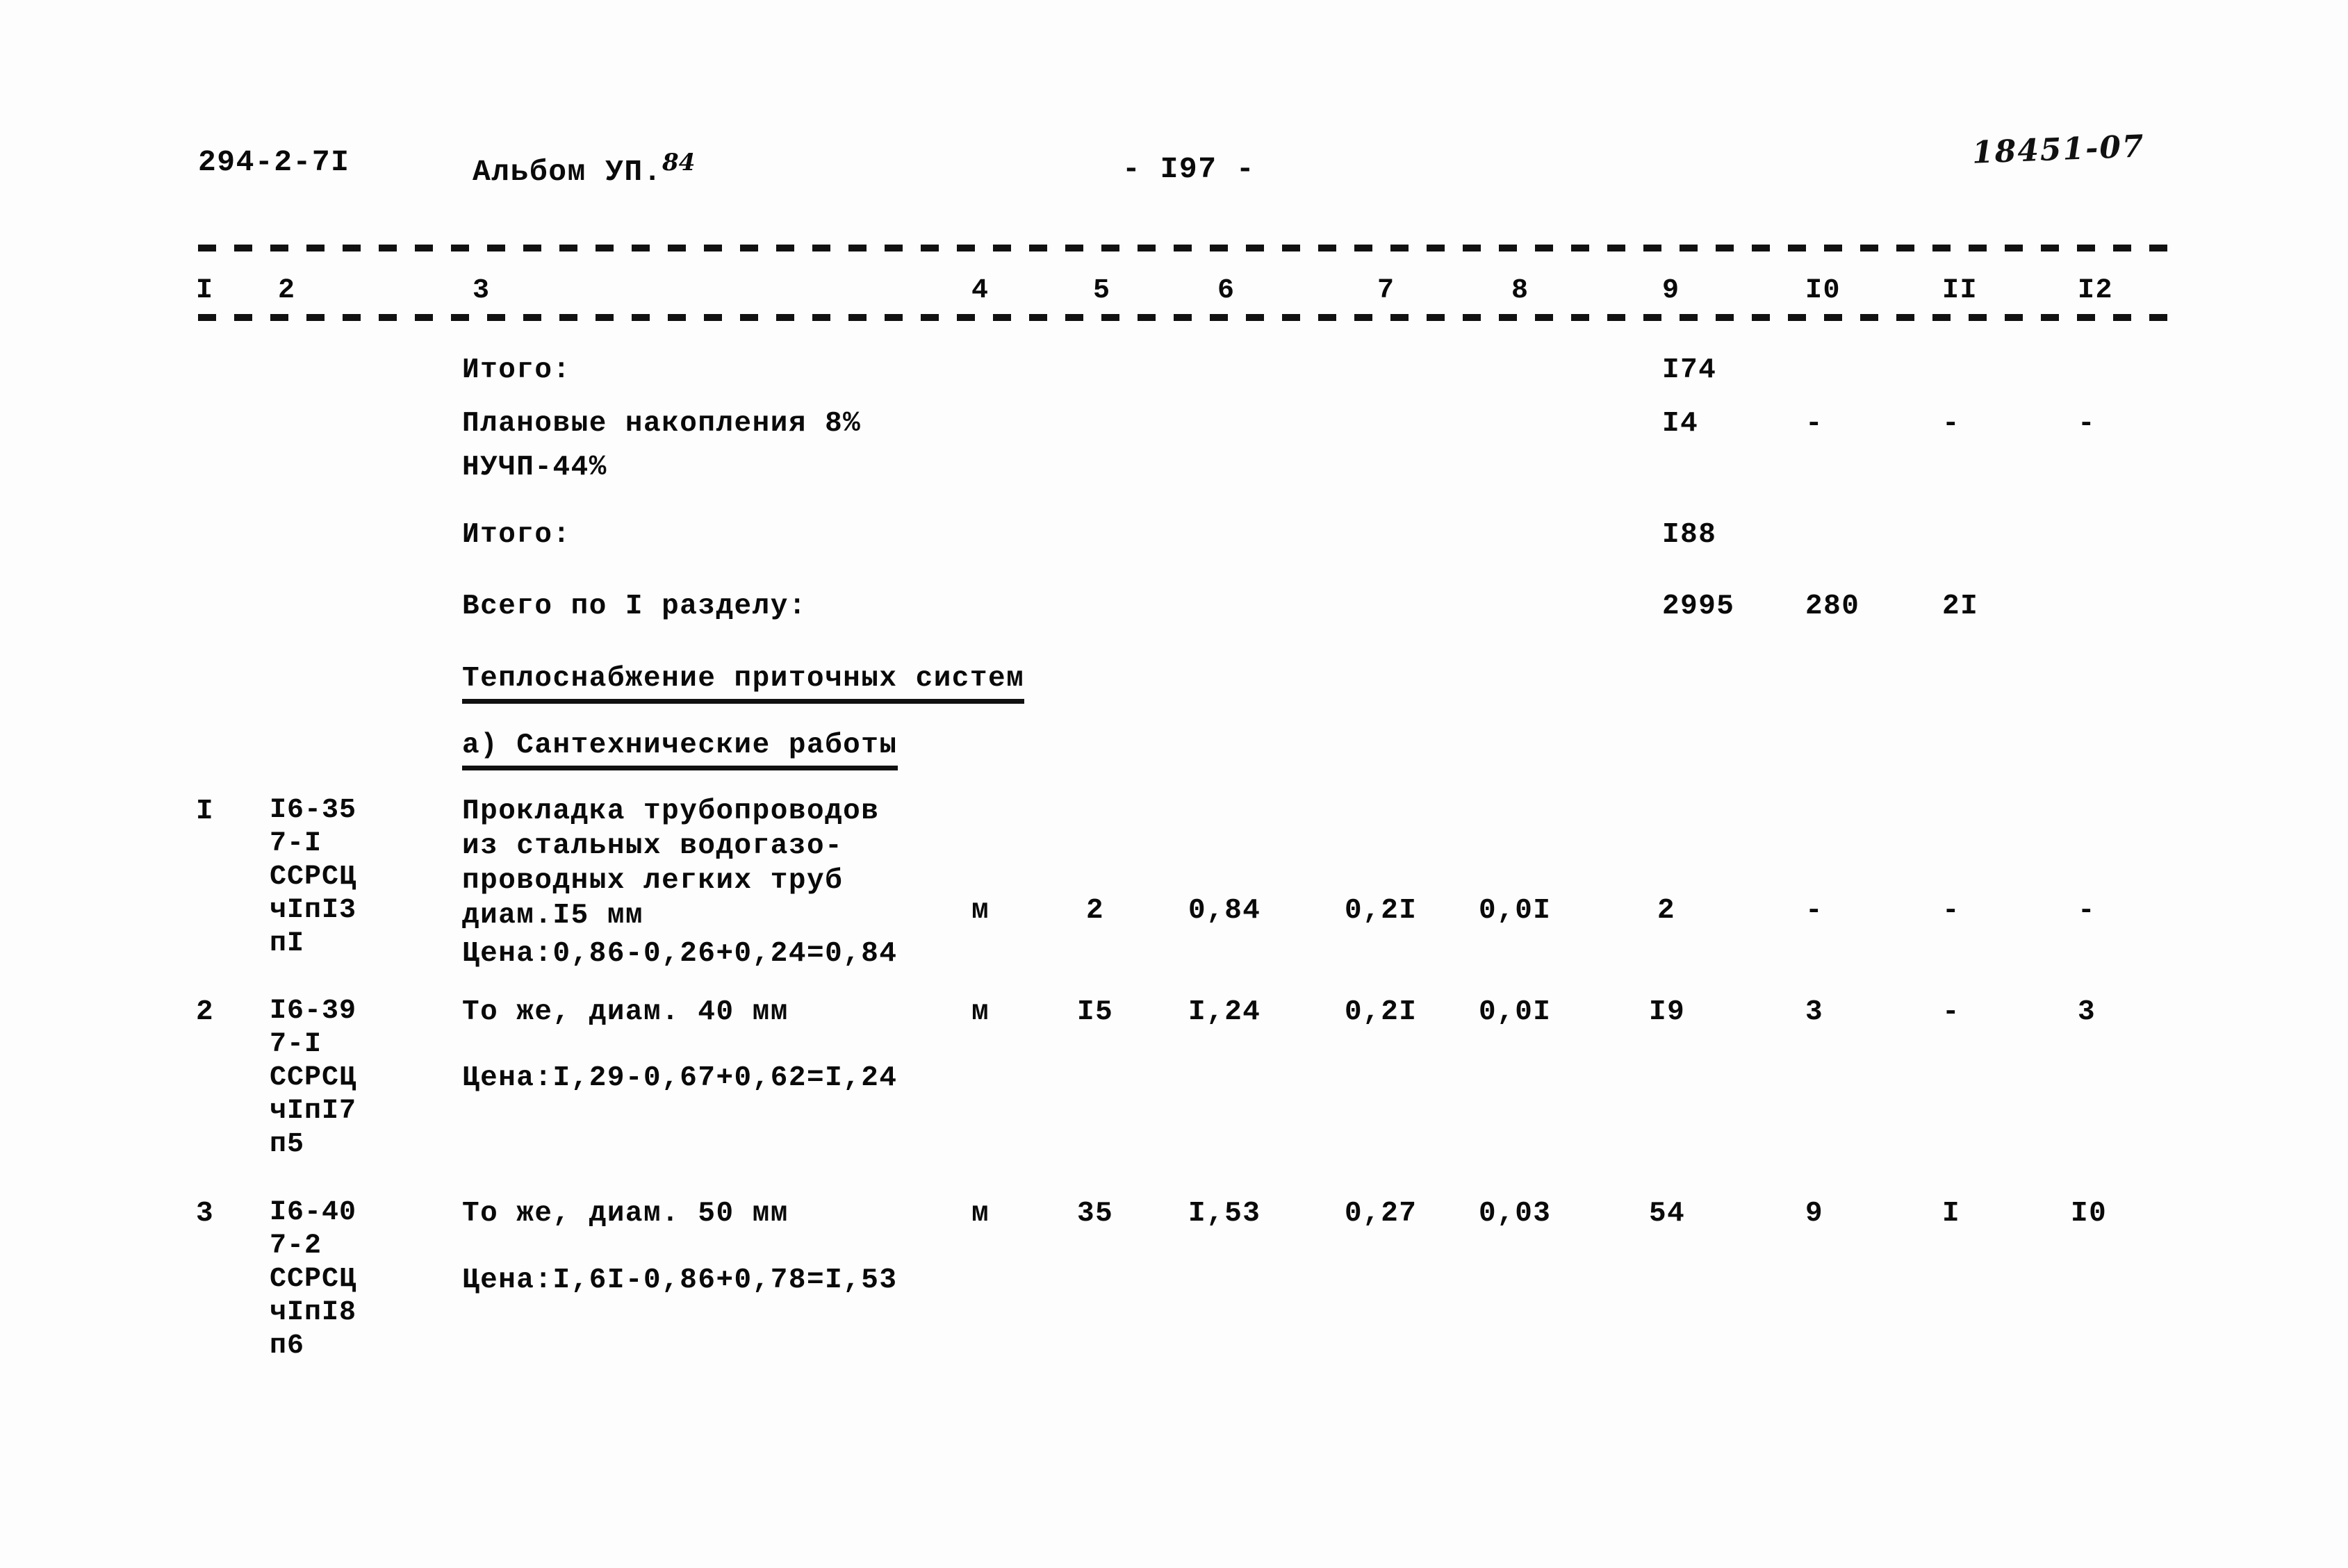 This screenshot has height=1568, width=2348. What do you see at coordinates (313, 1078) in the screenshot?
I see `row-code: I6-39 7-I ССРСЦ чIпI7 п5` at bounding box center [313, 1078].